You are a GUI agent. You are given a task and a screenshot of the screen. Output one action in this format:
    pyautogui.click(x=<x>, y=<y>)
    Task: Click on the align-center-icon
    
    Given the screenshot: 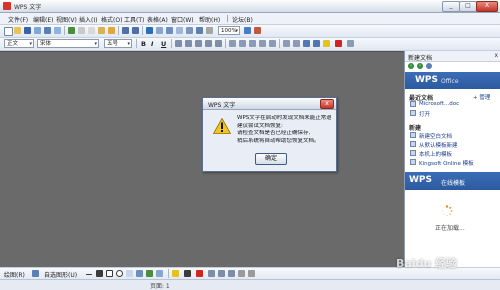 What is the action you would take?
    pyautogui.click(x=188, y=43)
    